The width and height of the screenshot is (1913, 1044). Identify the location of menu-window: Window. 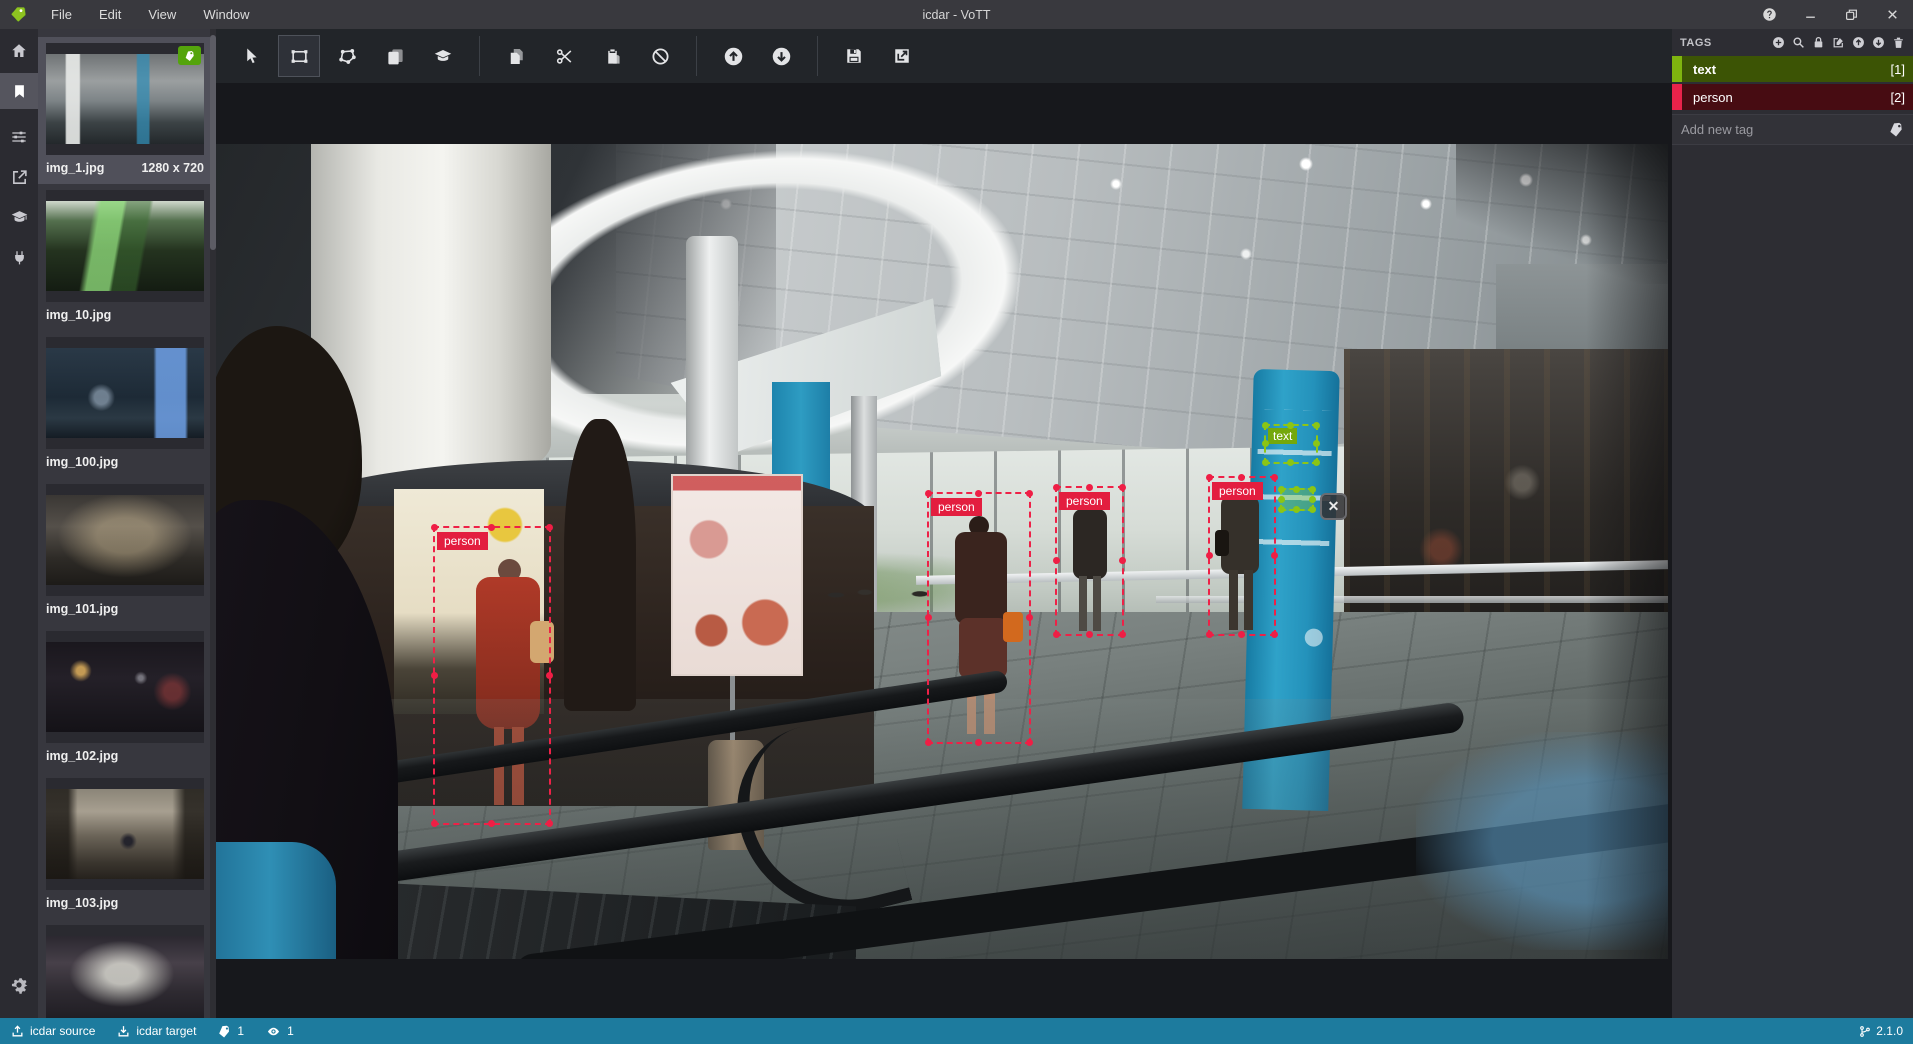
(226, 14).